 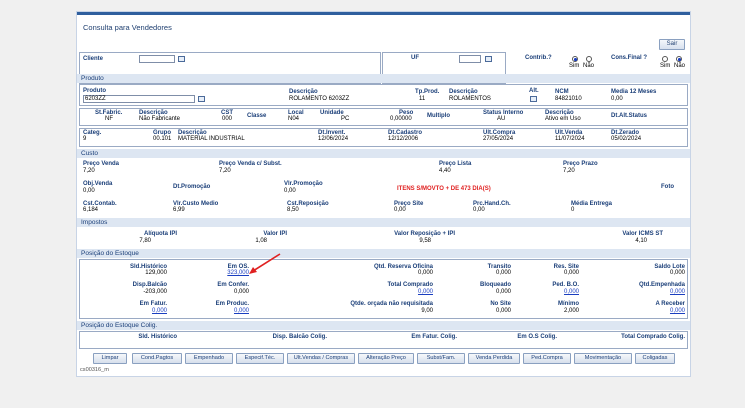 What do you see at coordinates (641, 241) in the screenshot?
I see `valoricms-value: 4,10` at bounding box center [641, 241].